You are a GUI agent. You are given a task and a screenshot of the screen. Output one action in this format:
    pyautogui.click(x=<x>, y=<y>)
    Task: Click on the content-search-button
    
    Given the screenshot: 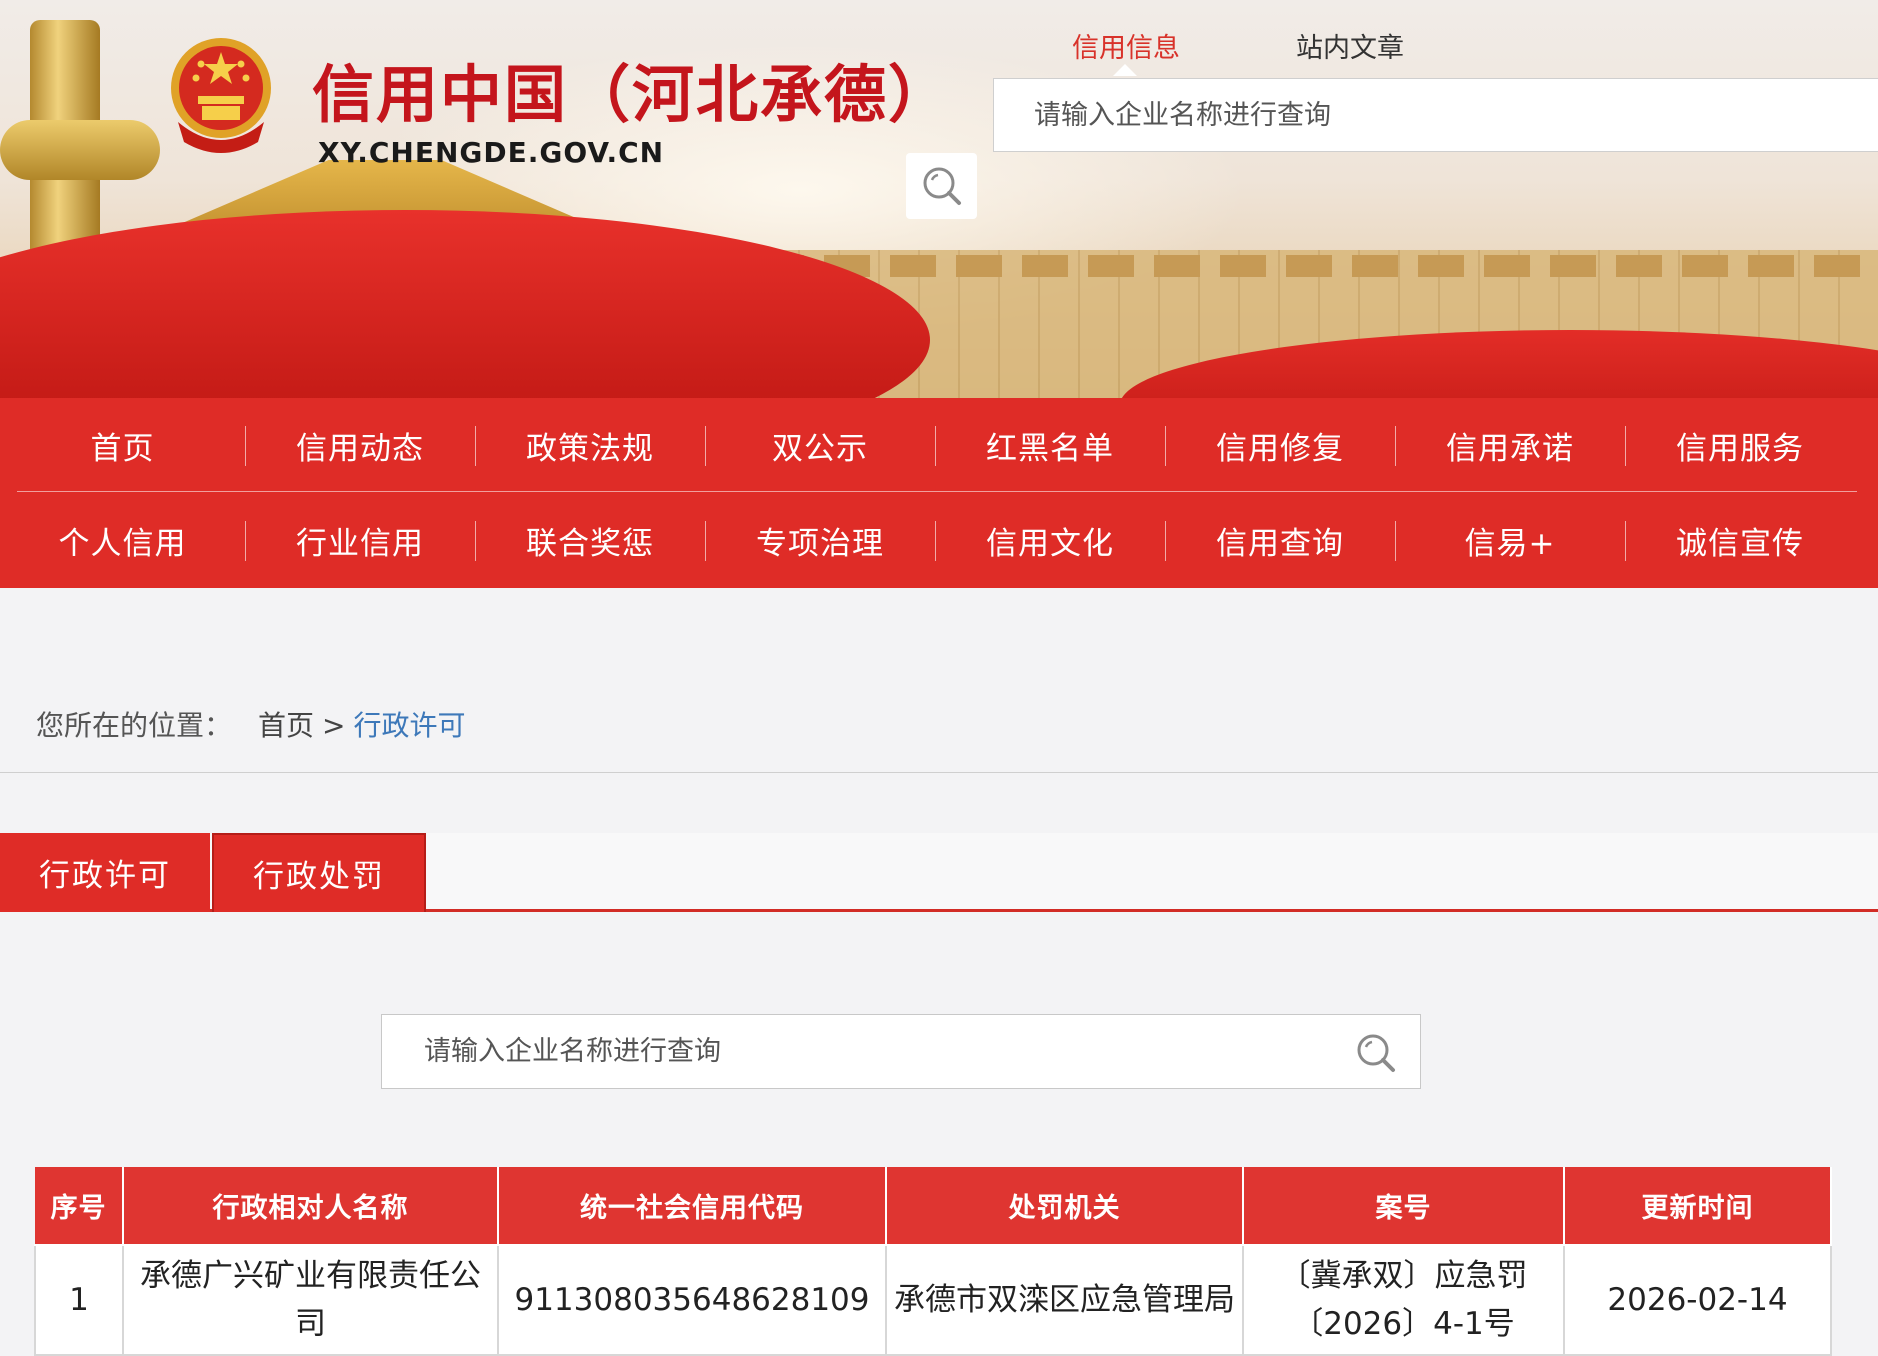 What is the action you would take?
    pyautogui.click(x=1376, y=1053)
    